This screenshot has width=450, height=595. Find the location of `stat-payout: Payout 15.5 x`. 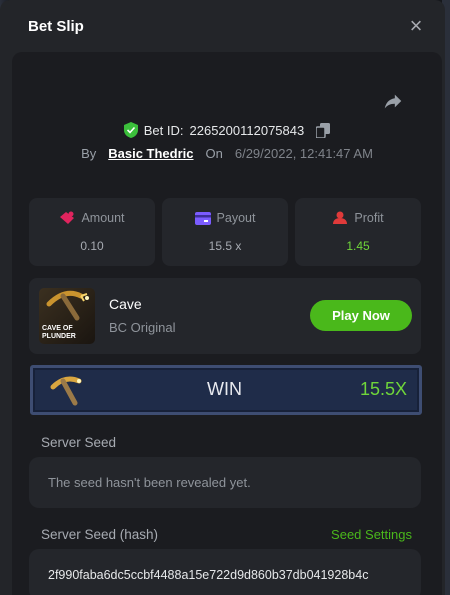

stat-payout: Payout 15.5 x is located at coordinates (225, 232).